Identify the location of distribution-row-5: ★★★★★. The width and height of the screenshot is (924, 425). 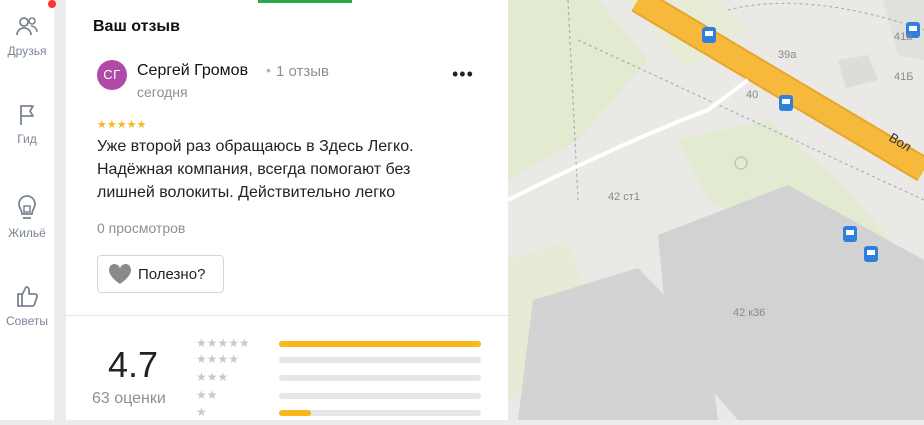
(341, 344).